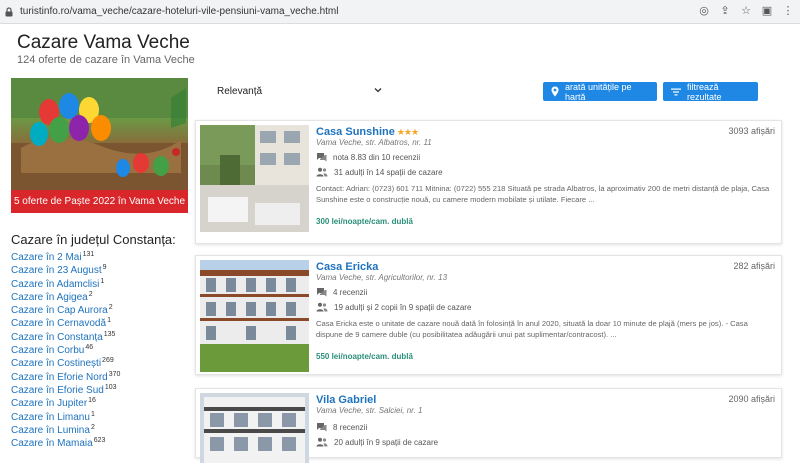 The height and width of the screenshot is (463, 800). What do you see at coordinates (58, 323) in the screenshot?
I see `county-link: Cazare în Cernavodă` at bounding box center [58, 323].